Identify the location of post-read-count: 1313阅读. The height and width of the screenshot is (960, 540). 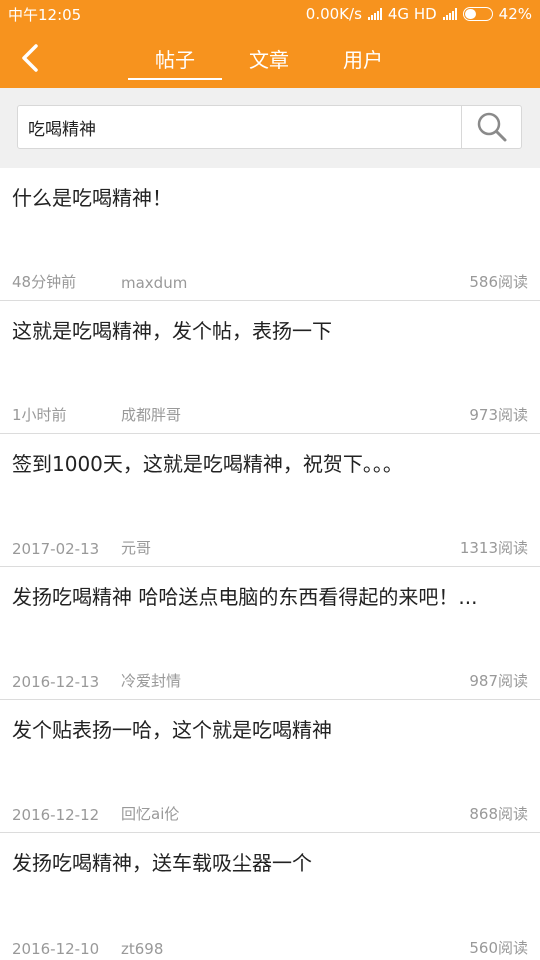
(493, 548).